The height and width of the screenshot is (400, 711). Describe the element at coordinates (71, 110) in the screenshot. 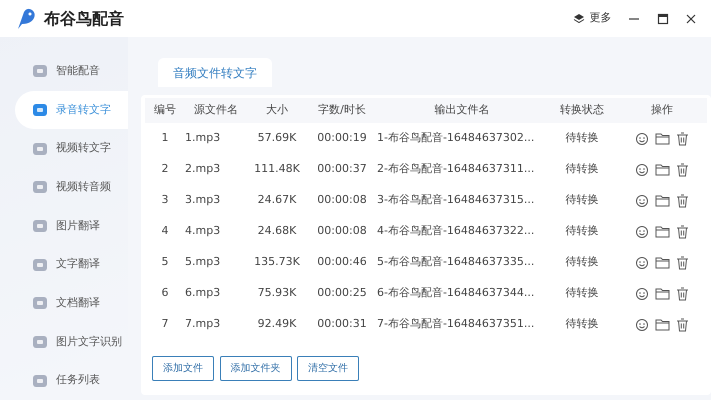

I see `sidebar-item: 录音转文字` at that location.